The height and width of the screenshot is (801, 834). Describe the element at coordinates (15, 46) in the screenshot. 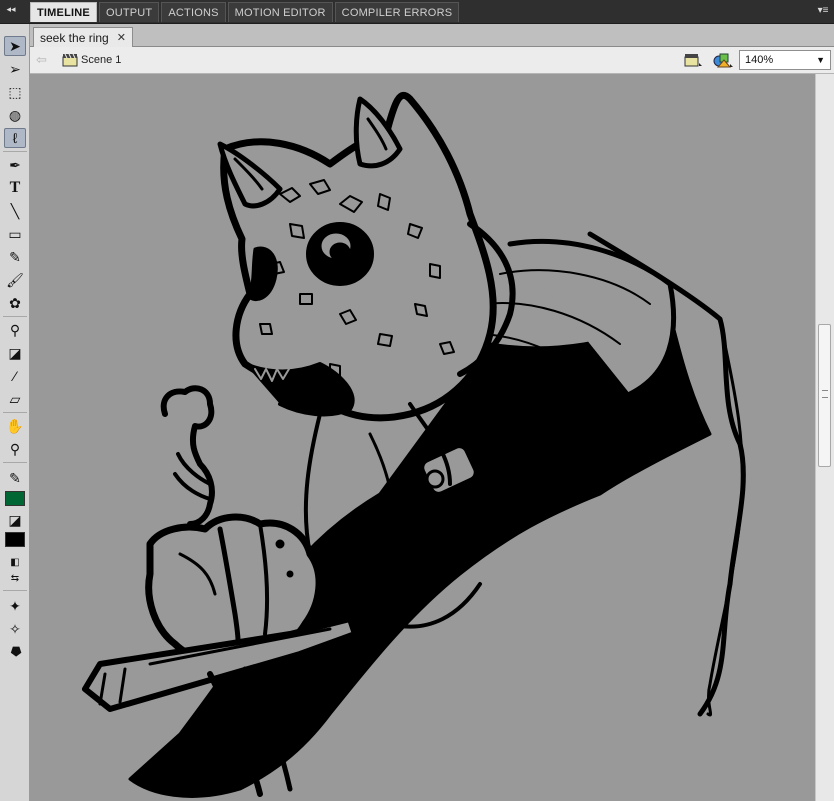

I see `selection-tool-icon: ➤` at that location.